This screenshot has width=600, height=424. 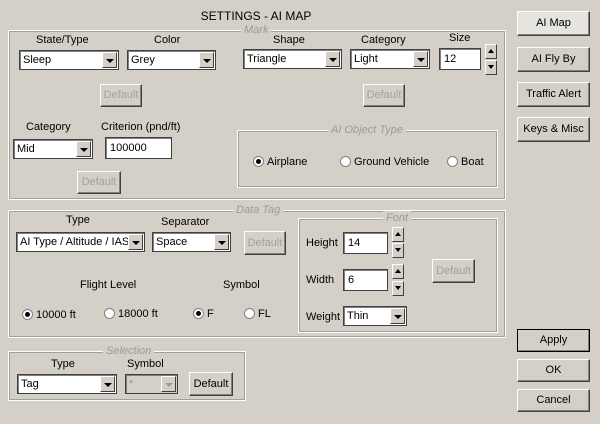 I want to click on data-tag-group-title: Data Tag, so click(x=258, y=210).